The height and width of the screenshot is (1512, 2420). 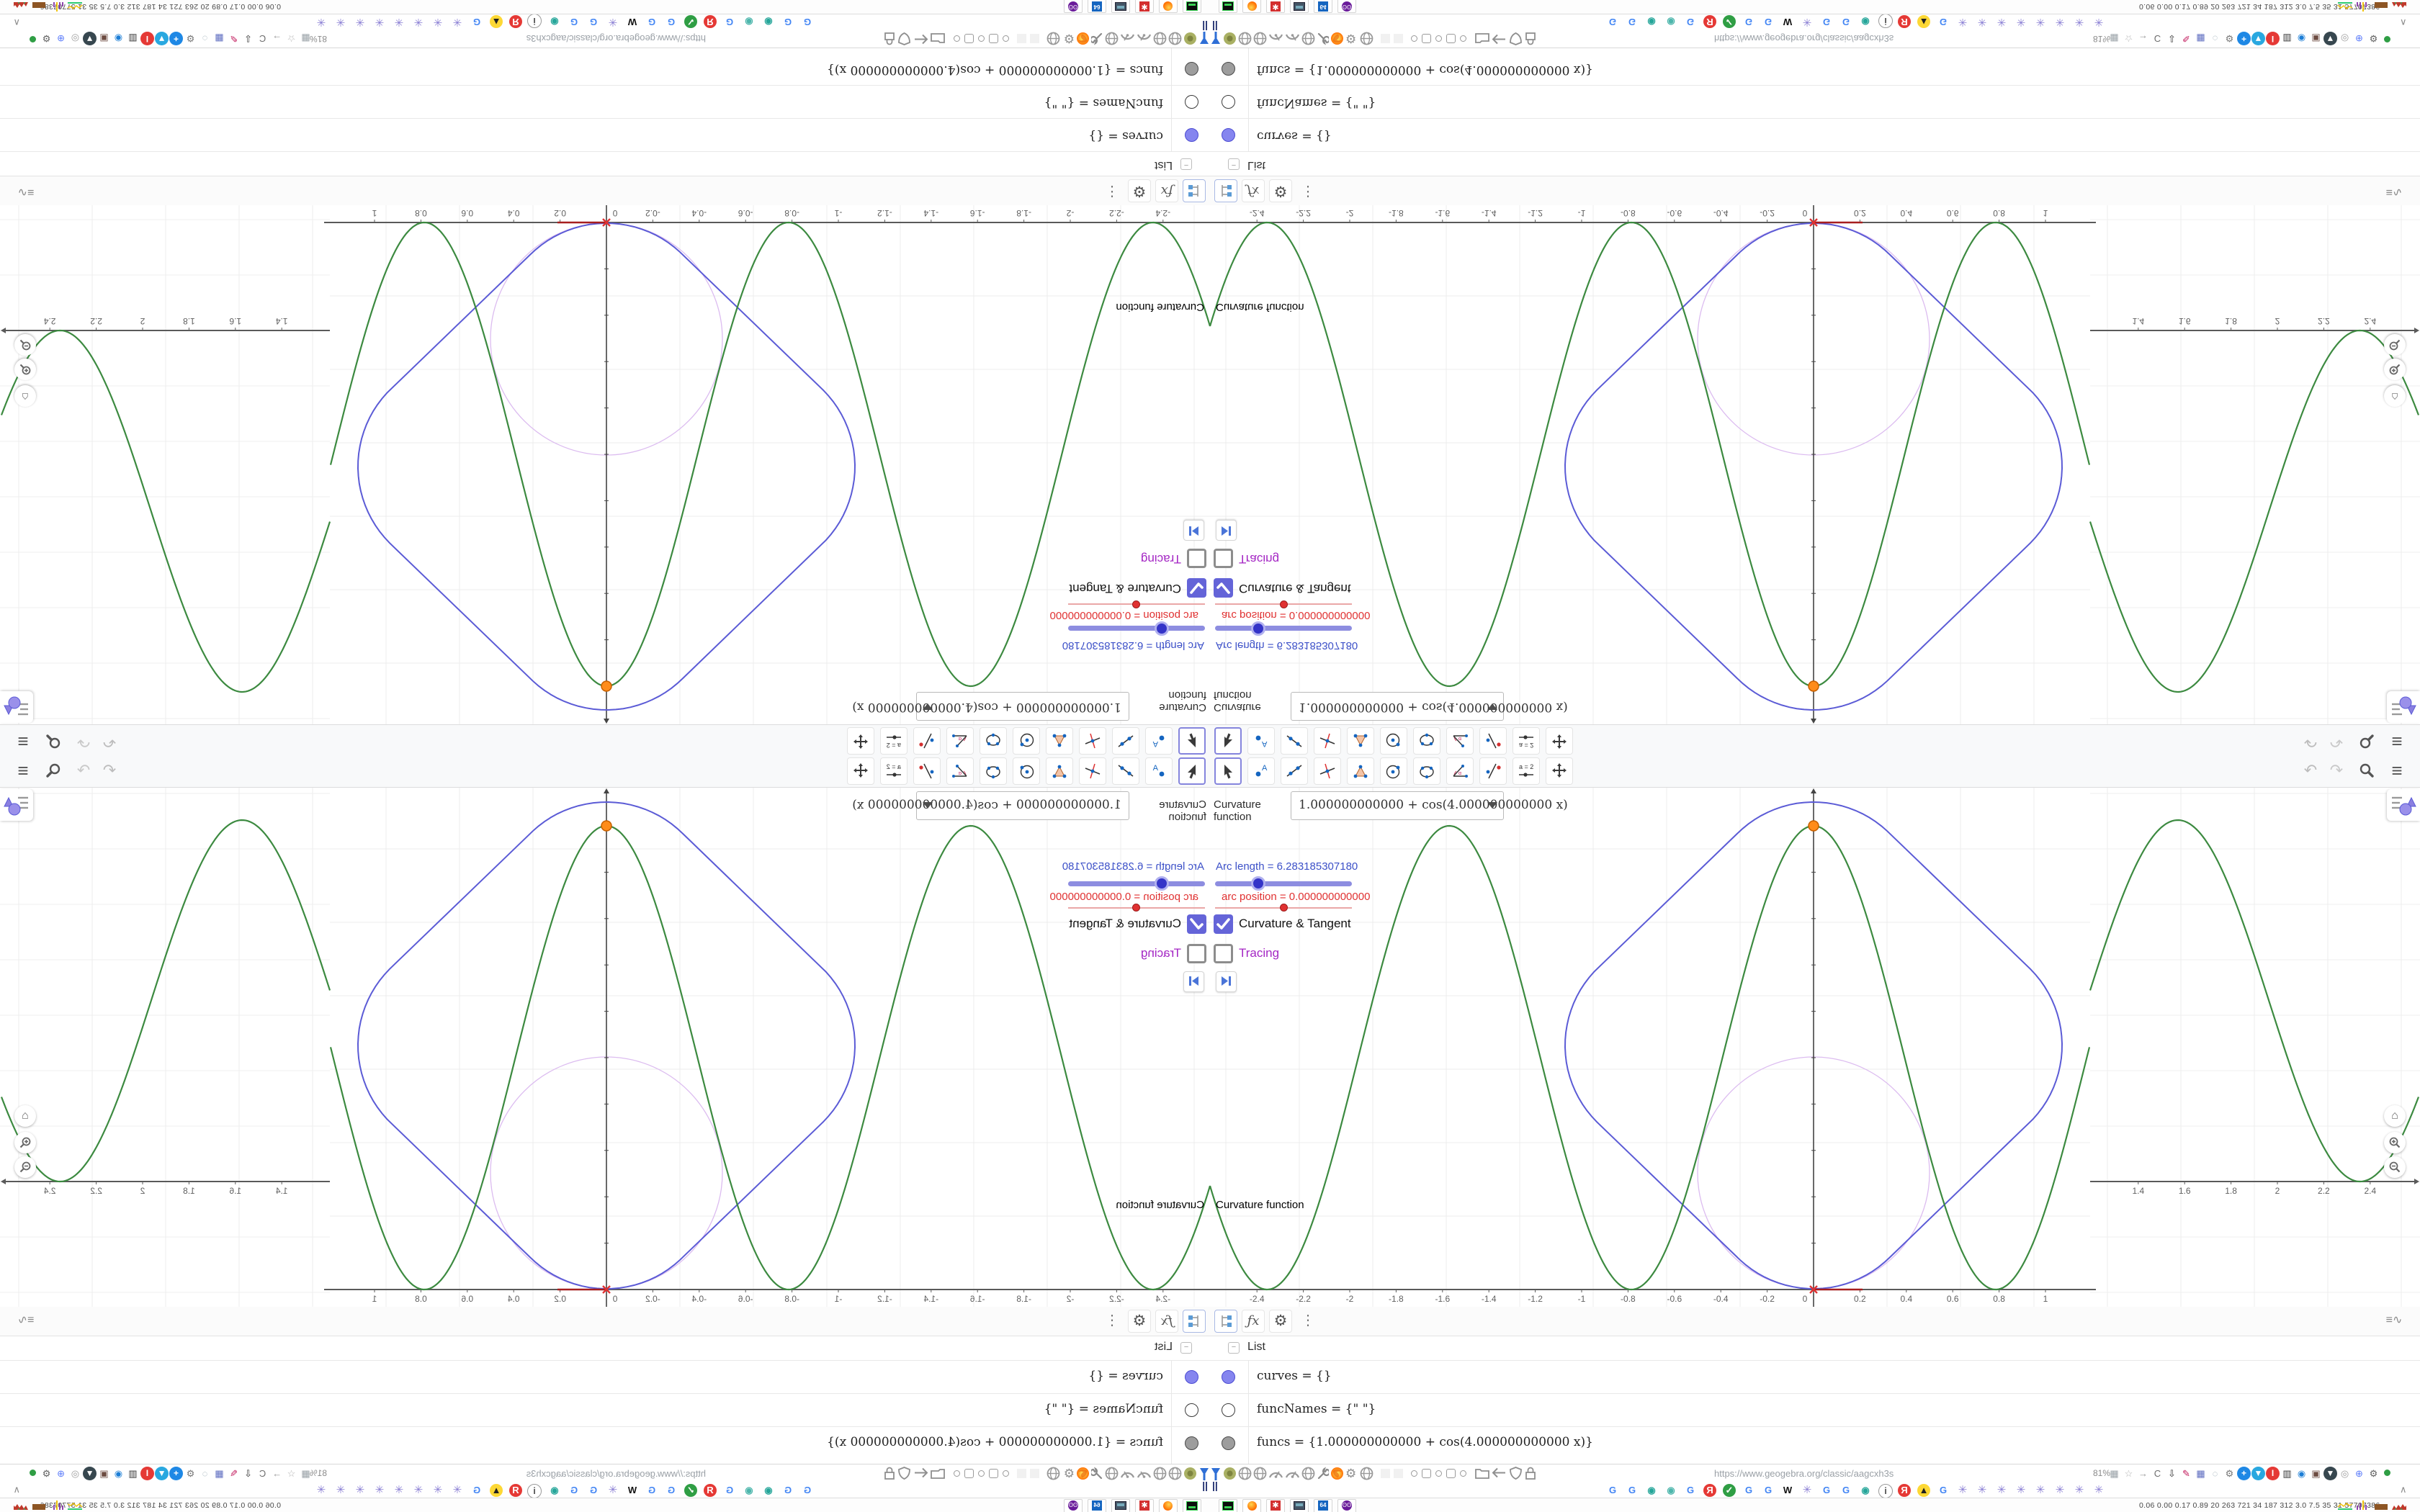 I want to click on toggle-square-icon, so click(x=993, y=38).